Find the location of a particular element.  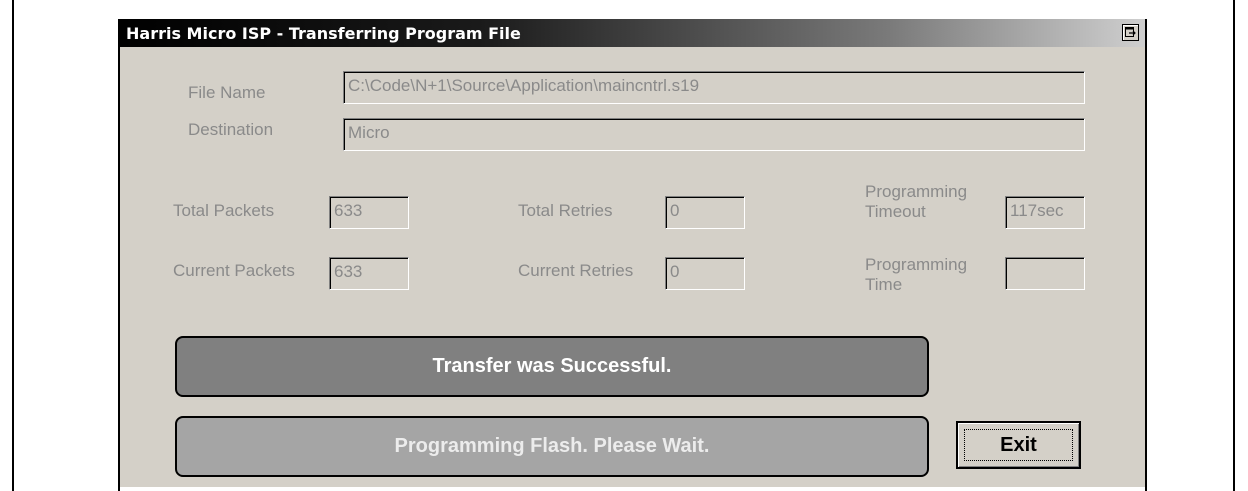

programming-timeout-field: 117sec is located at coordinates (1045, 212).